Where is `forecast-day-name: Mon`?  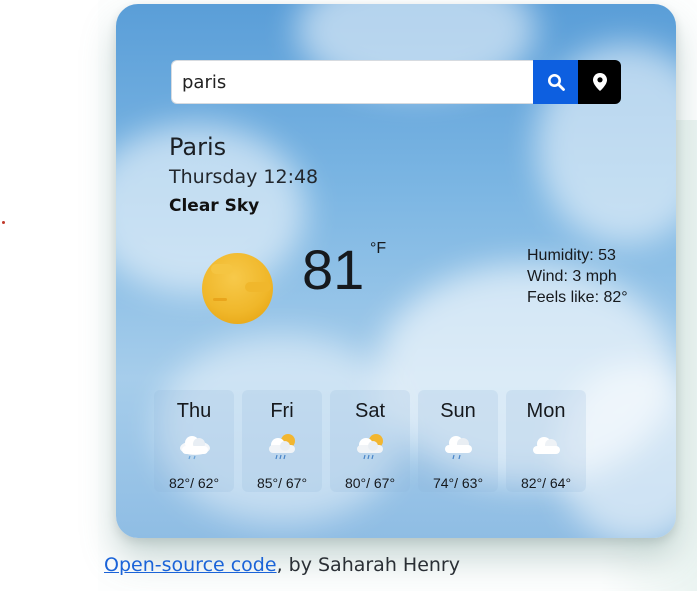 forecast-day-name: Mon is located at coordinates (546, 411).